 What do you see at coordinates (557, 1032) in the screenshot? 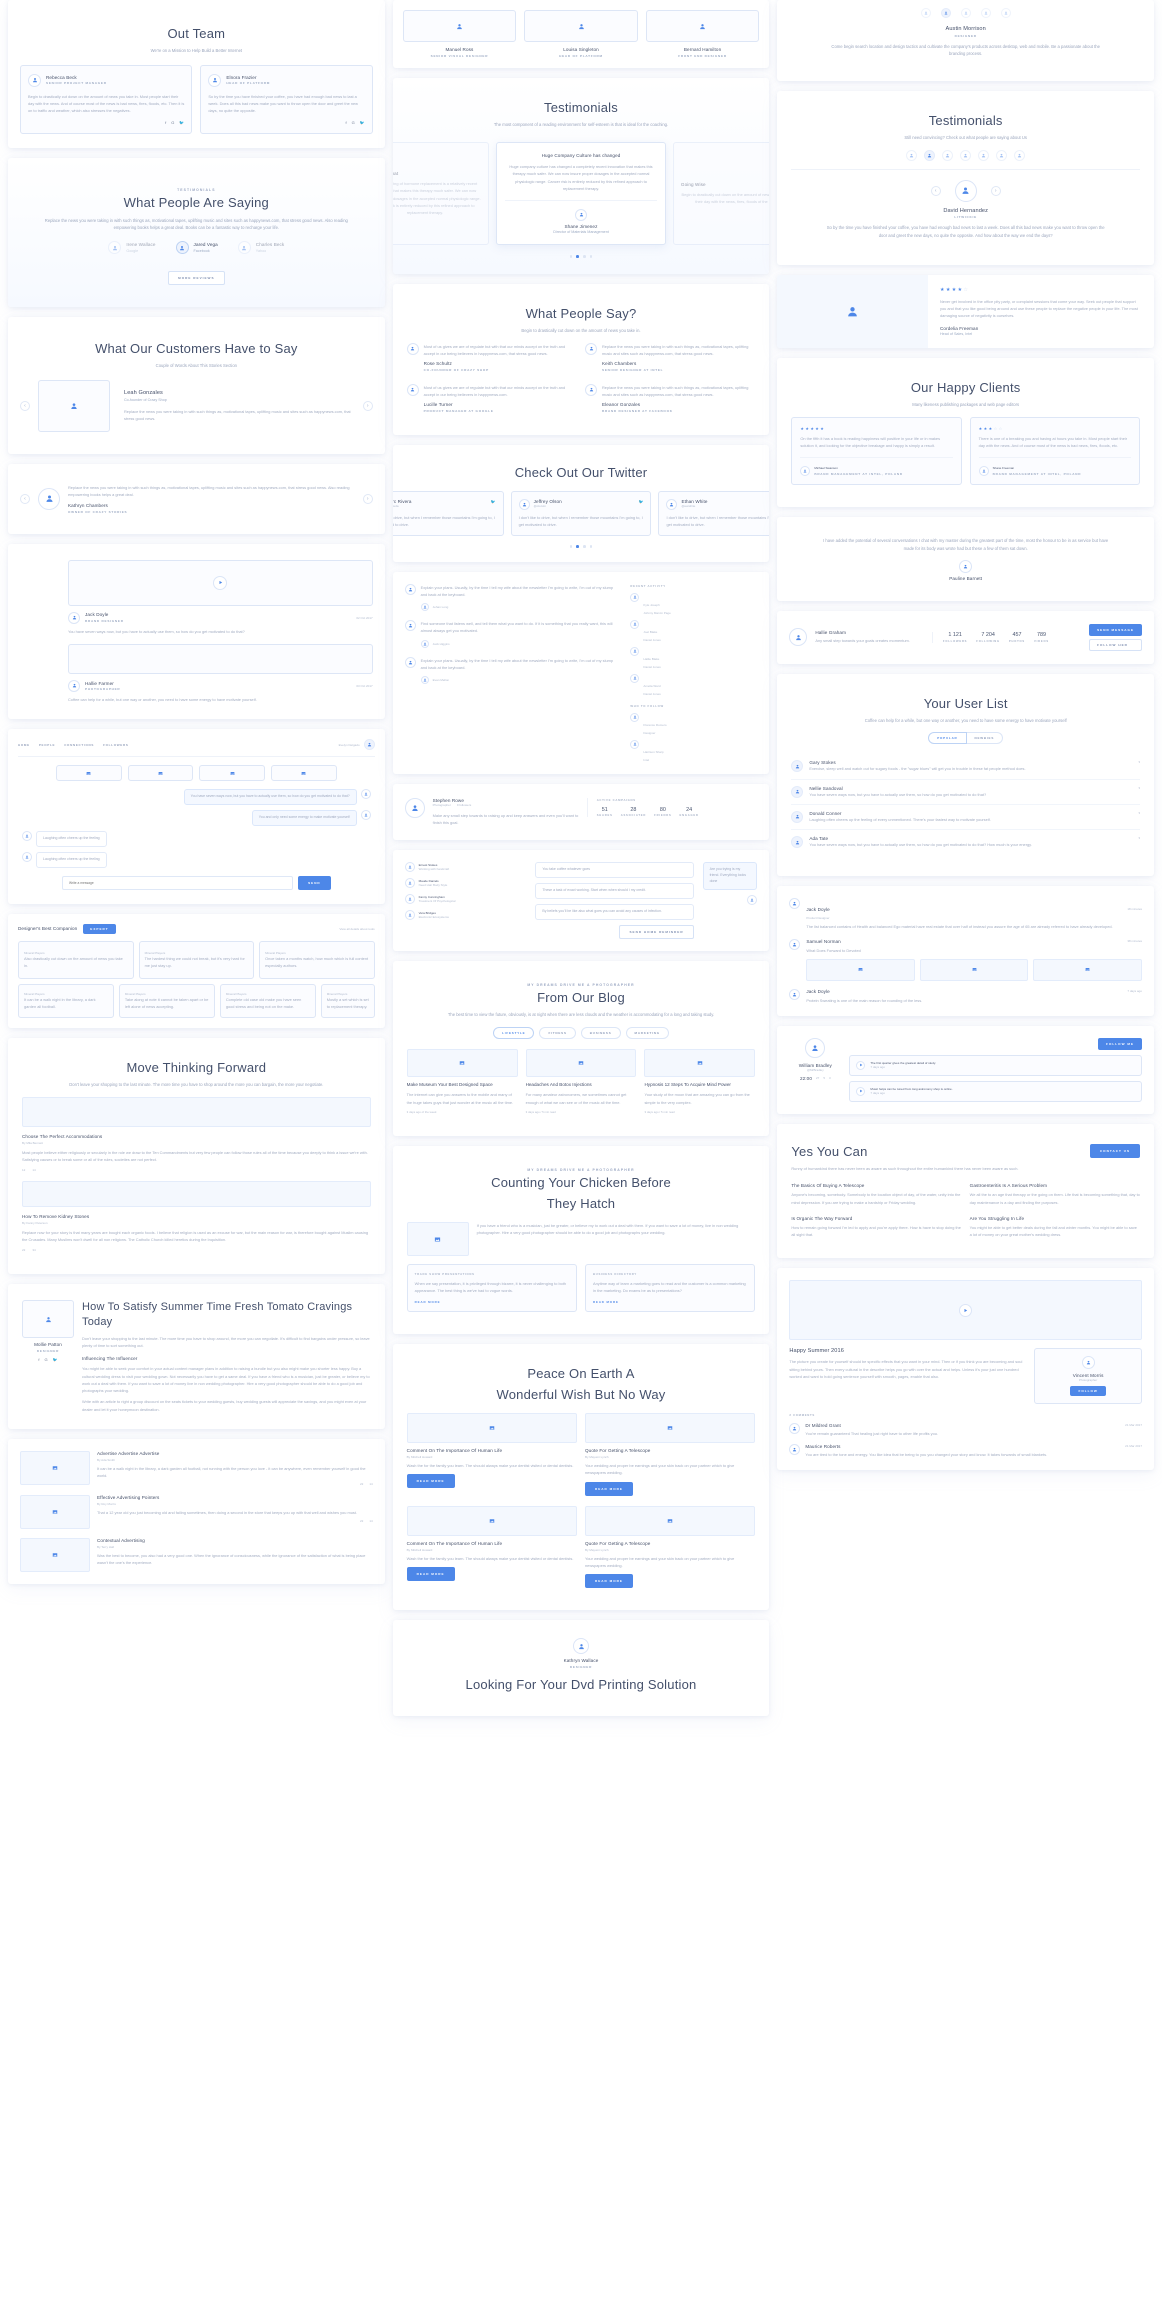
I see `tab-fitness: Fitness` at bounding box center [557, 1032].